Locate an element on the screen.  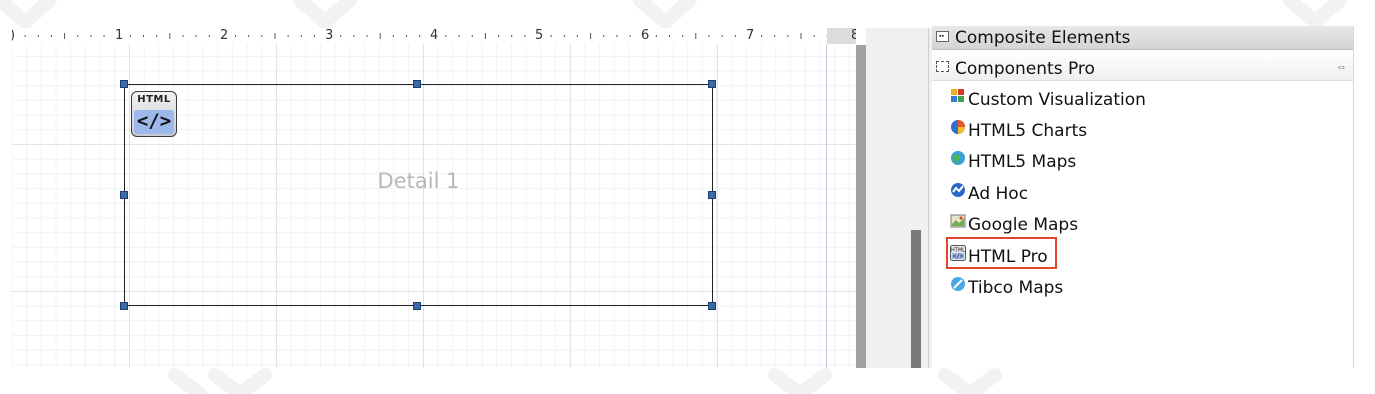
tibco-maps-icon is located at coordinates (958, 284).